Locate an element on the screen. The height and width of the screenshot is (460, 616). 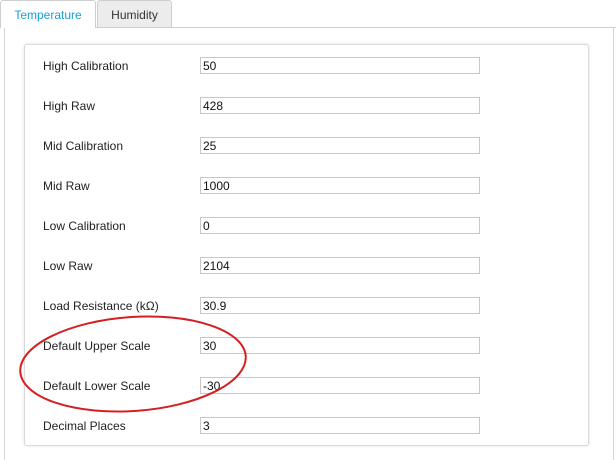
high-calibration-input is located at coordinates (340, 65).